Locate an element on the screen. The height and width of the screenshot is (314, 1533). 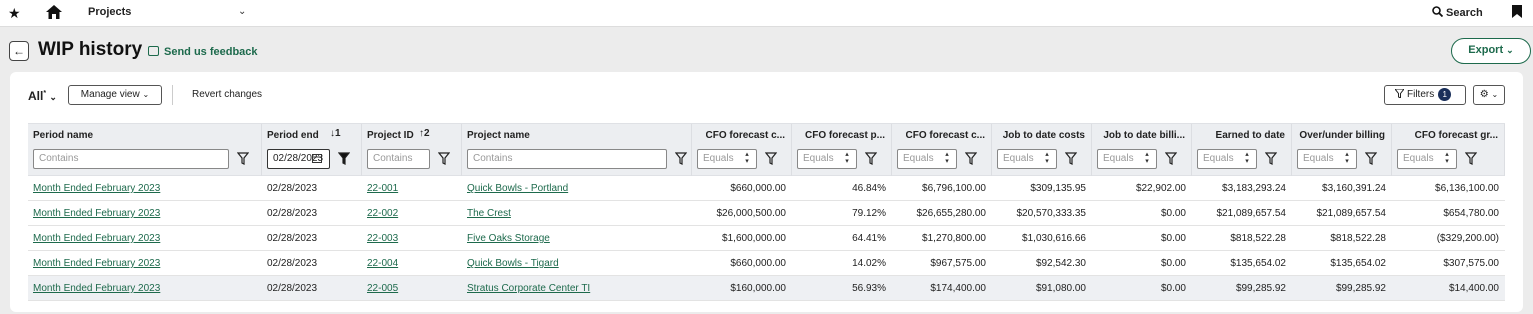
cfo-forecast-contract-cell: $26,000,500.00 is located at coordinates (751, 213).